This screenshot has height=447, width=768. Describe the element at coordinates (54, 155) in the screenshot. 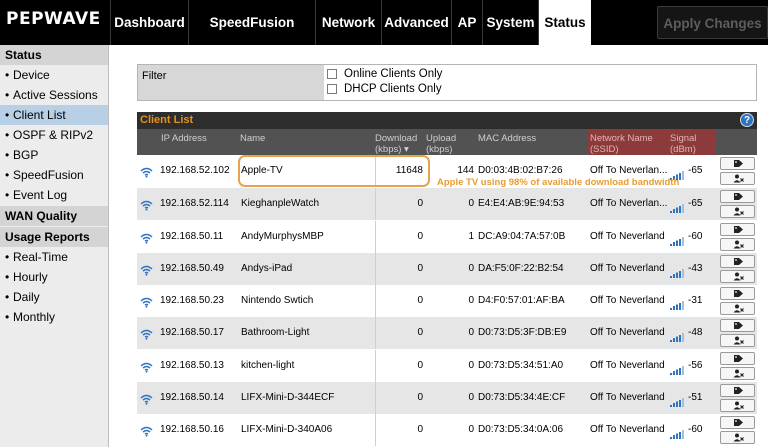

I see `sidebar-item-bgp: • BGP` at that location.